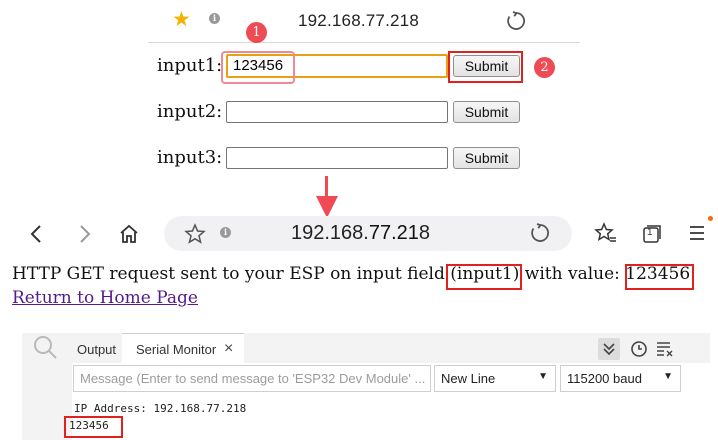  I want to click on step-1-badge: 1, so click(256, 32).